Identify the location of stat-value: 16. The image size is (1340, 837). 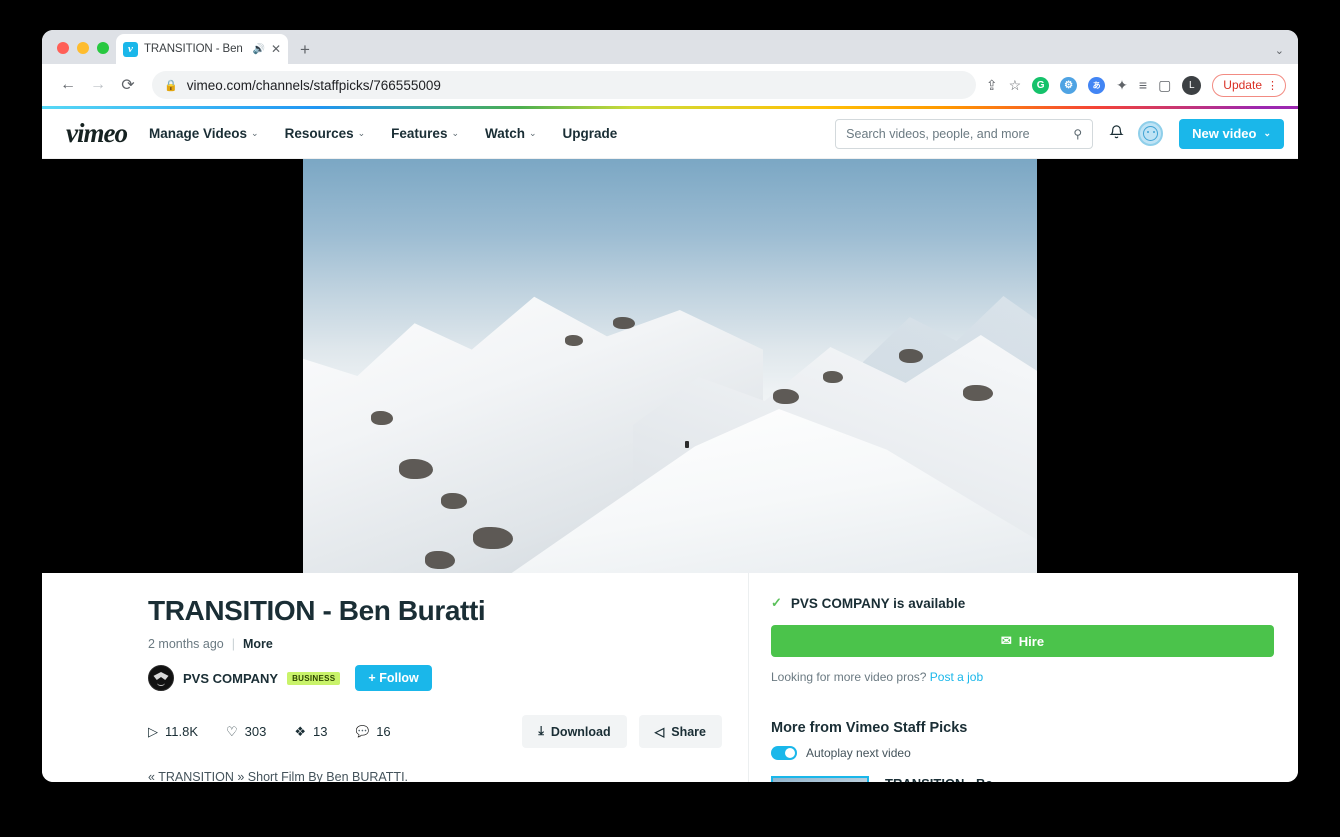
(383, 731).